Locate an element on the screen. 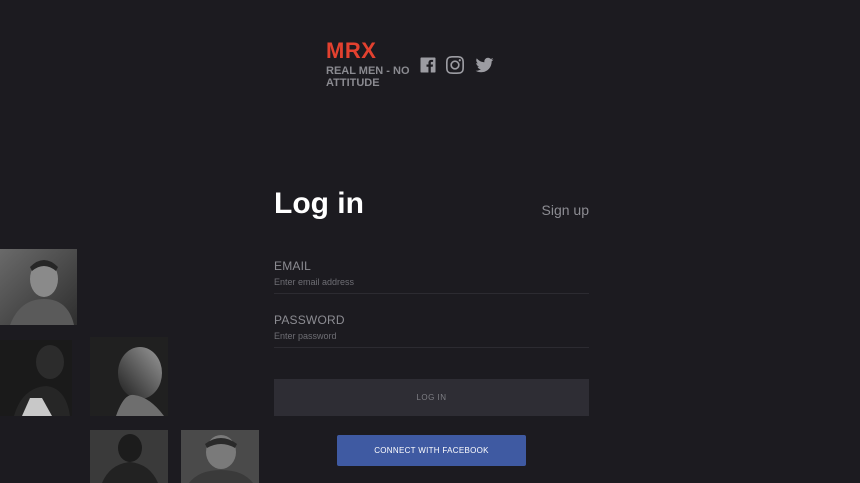 The width and height of the screenshot is (860, 483). facebook-icon is located at coordinates (428, 65).